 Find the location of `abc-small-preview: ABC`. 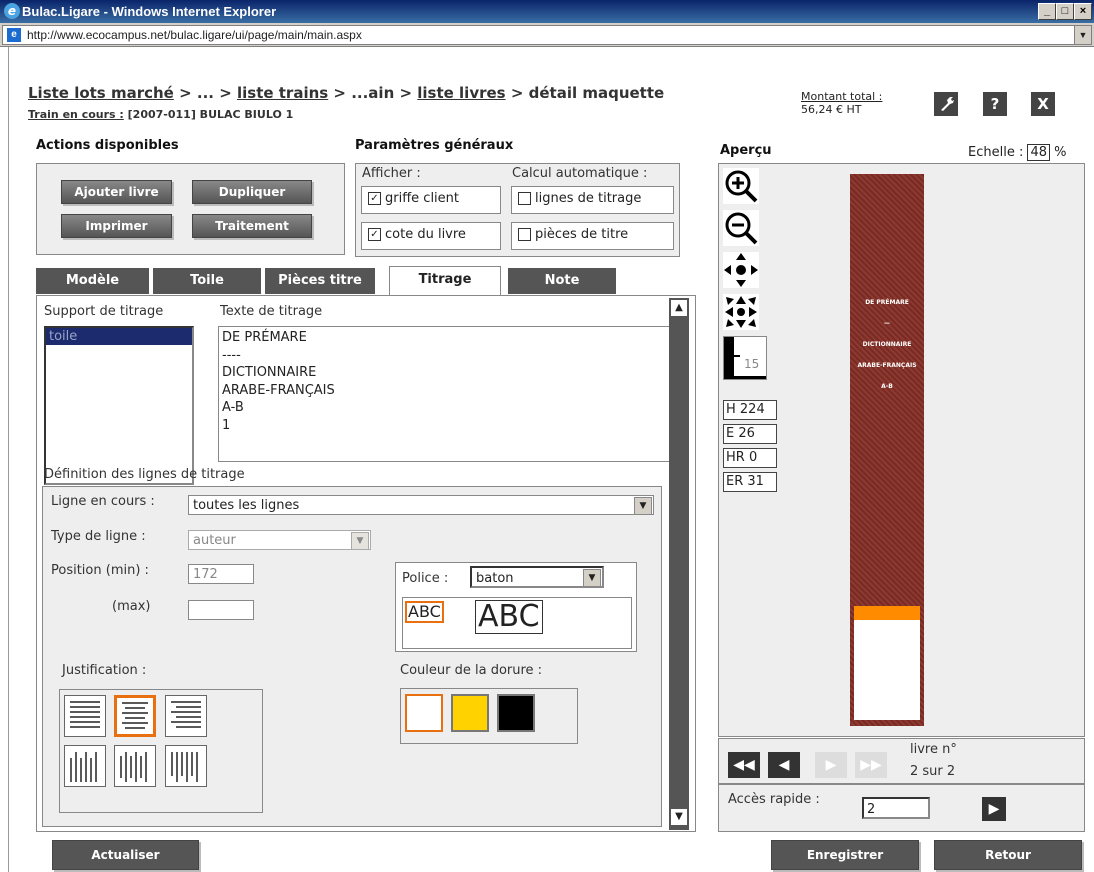

abc-small-preview: ABC is located at coordinates (424, 612).